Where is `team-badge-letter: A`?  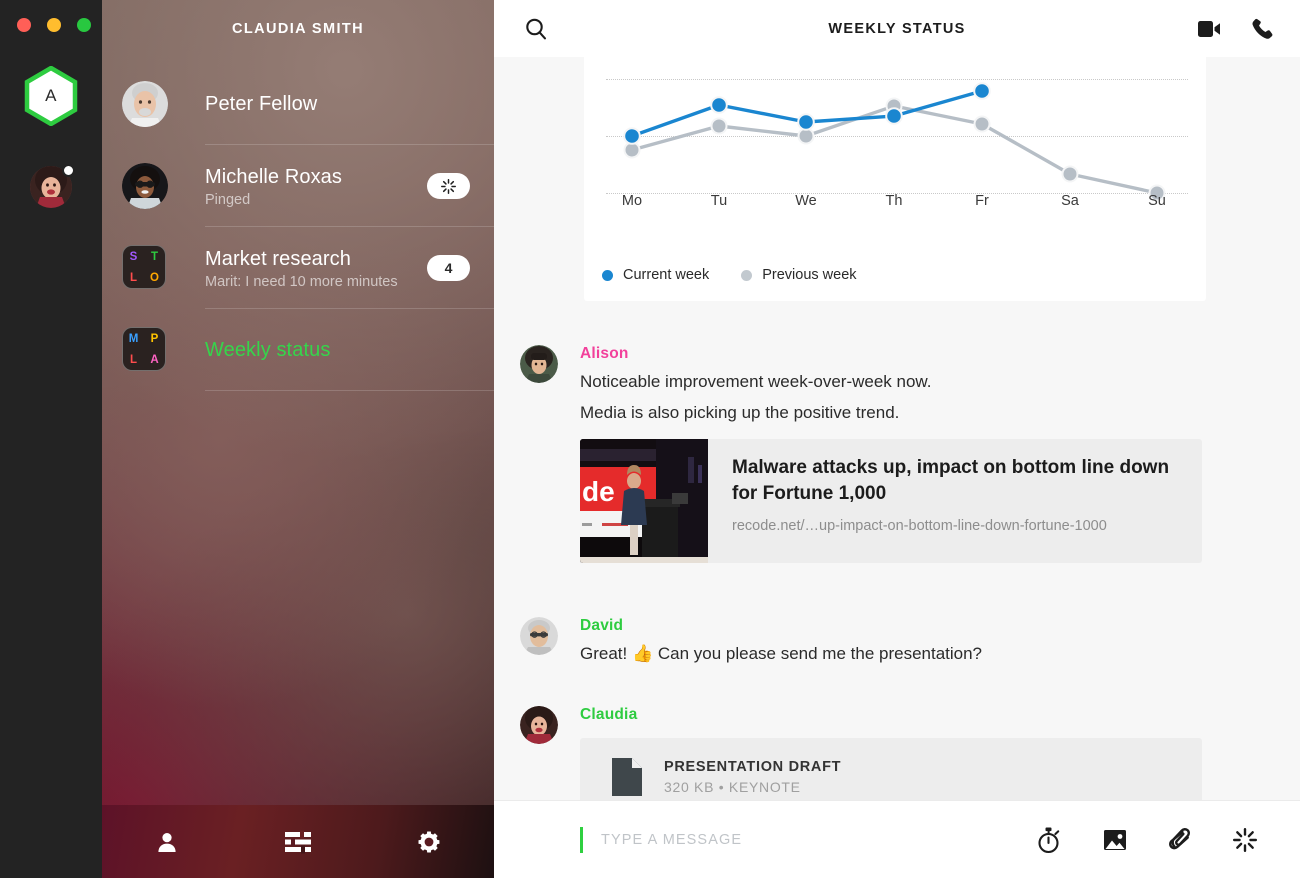 team-badge-letter: A is located at coordinates (51, 95).